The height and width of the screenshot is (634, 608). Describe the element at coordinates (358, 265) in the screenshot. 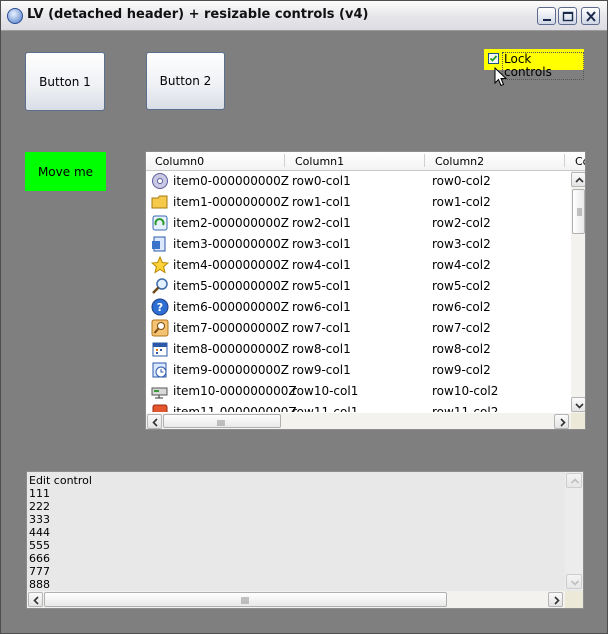

I see `list-row: item4-000000000Z row4-col1 row4-col2` at that location.